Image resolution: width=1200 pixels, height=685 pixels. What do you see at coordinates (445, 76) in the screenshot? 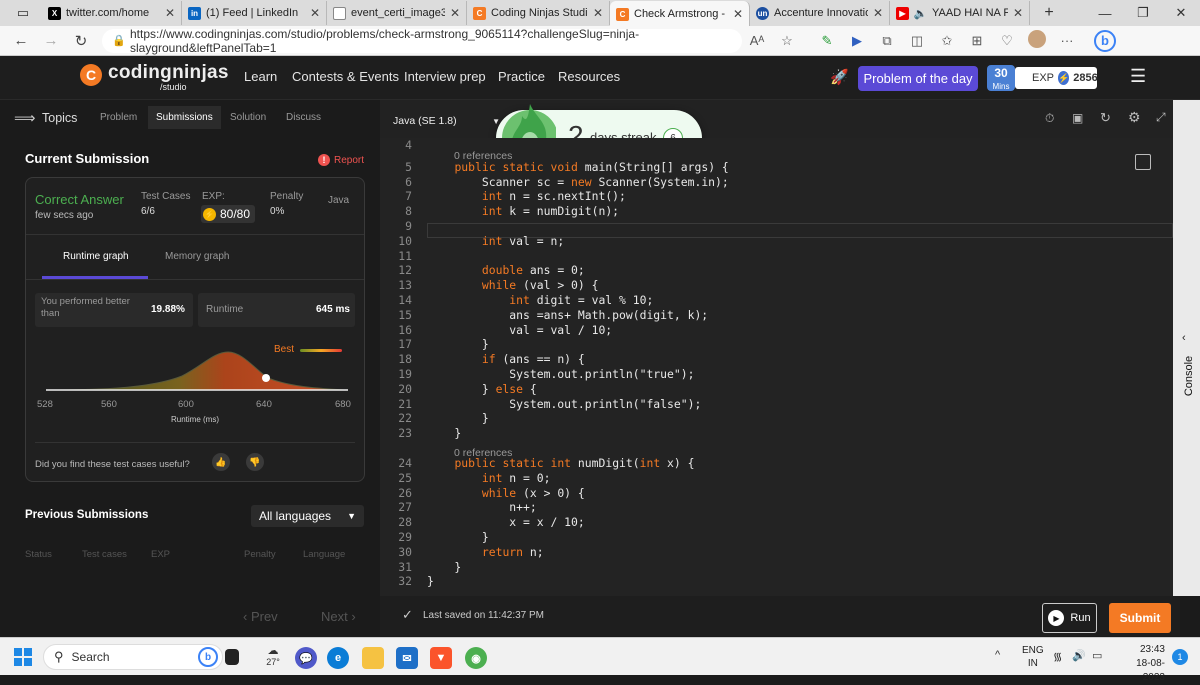
I see `nav-interview-prep: Interview prep` at bounding box center [445, 76].